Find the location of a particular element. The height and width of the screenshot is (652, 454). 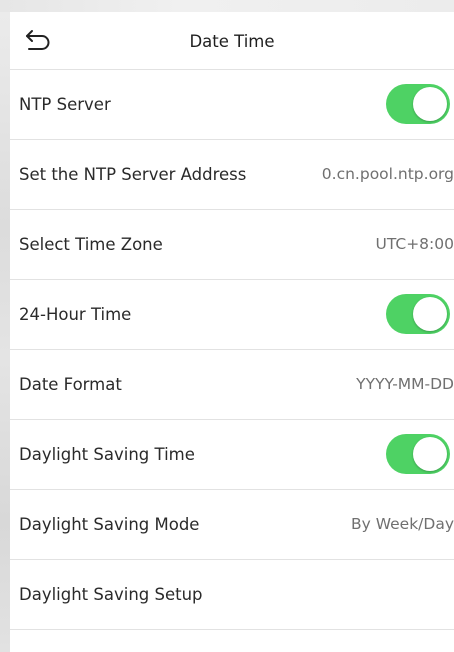

24-hour-time-label: 24-Hour Time is located at coordinates (75, 314).